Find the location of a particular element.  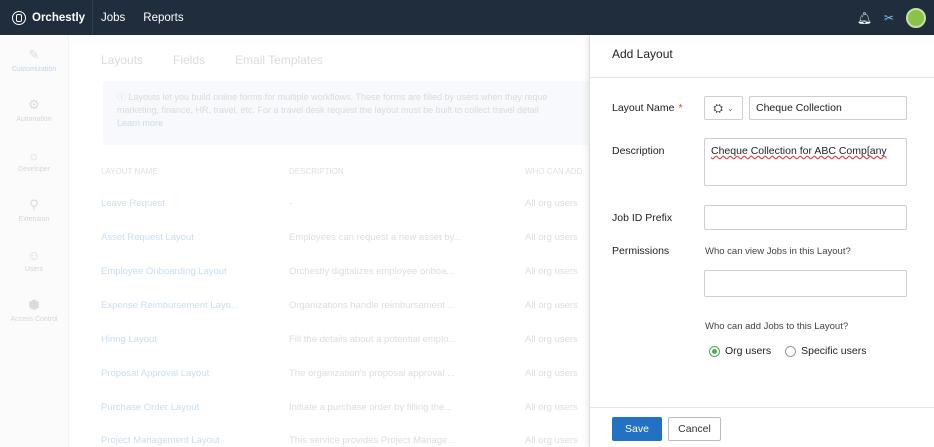

footer-divider is located at coordinates (762, 407).